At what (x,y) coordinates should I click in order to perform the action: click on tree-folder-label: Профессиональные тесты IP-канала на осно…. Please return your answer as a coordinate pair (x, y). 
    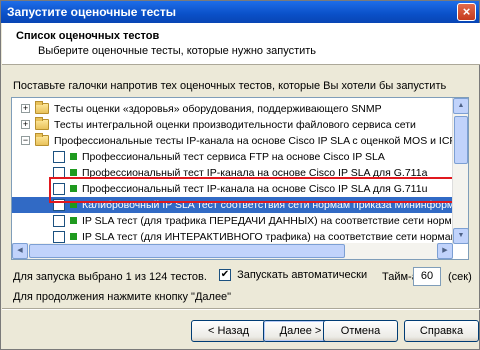
    Looking at the image, I should click on (253, 141).